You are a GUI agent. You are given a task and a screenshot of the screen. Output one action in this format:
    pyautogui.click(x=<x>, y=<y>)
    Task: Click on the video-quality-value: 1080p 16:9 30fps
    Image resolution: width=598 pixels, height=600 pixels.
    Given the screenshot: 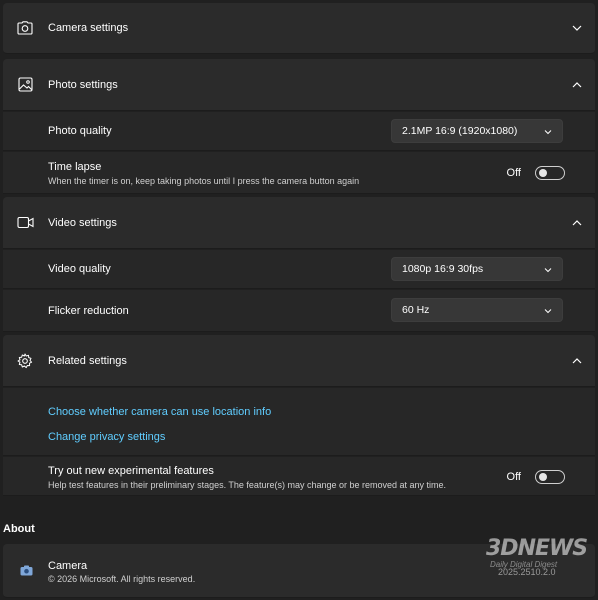 What is the action you would take?
    pyautogui.click(x=443, y=269)
    